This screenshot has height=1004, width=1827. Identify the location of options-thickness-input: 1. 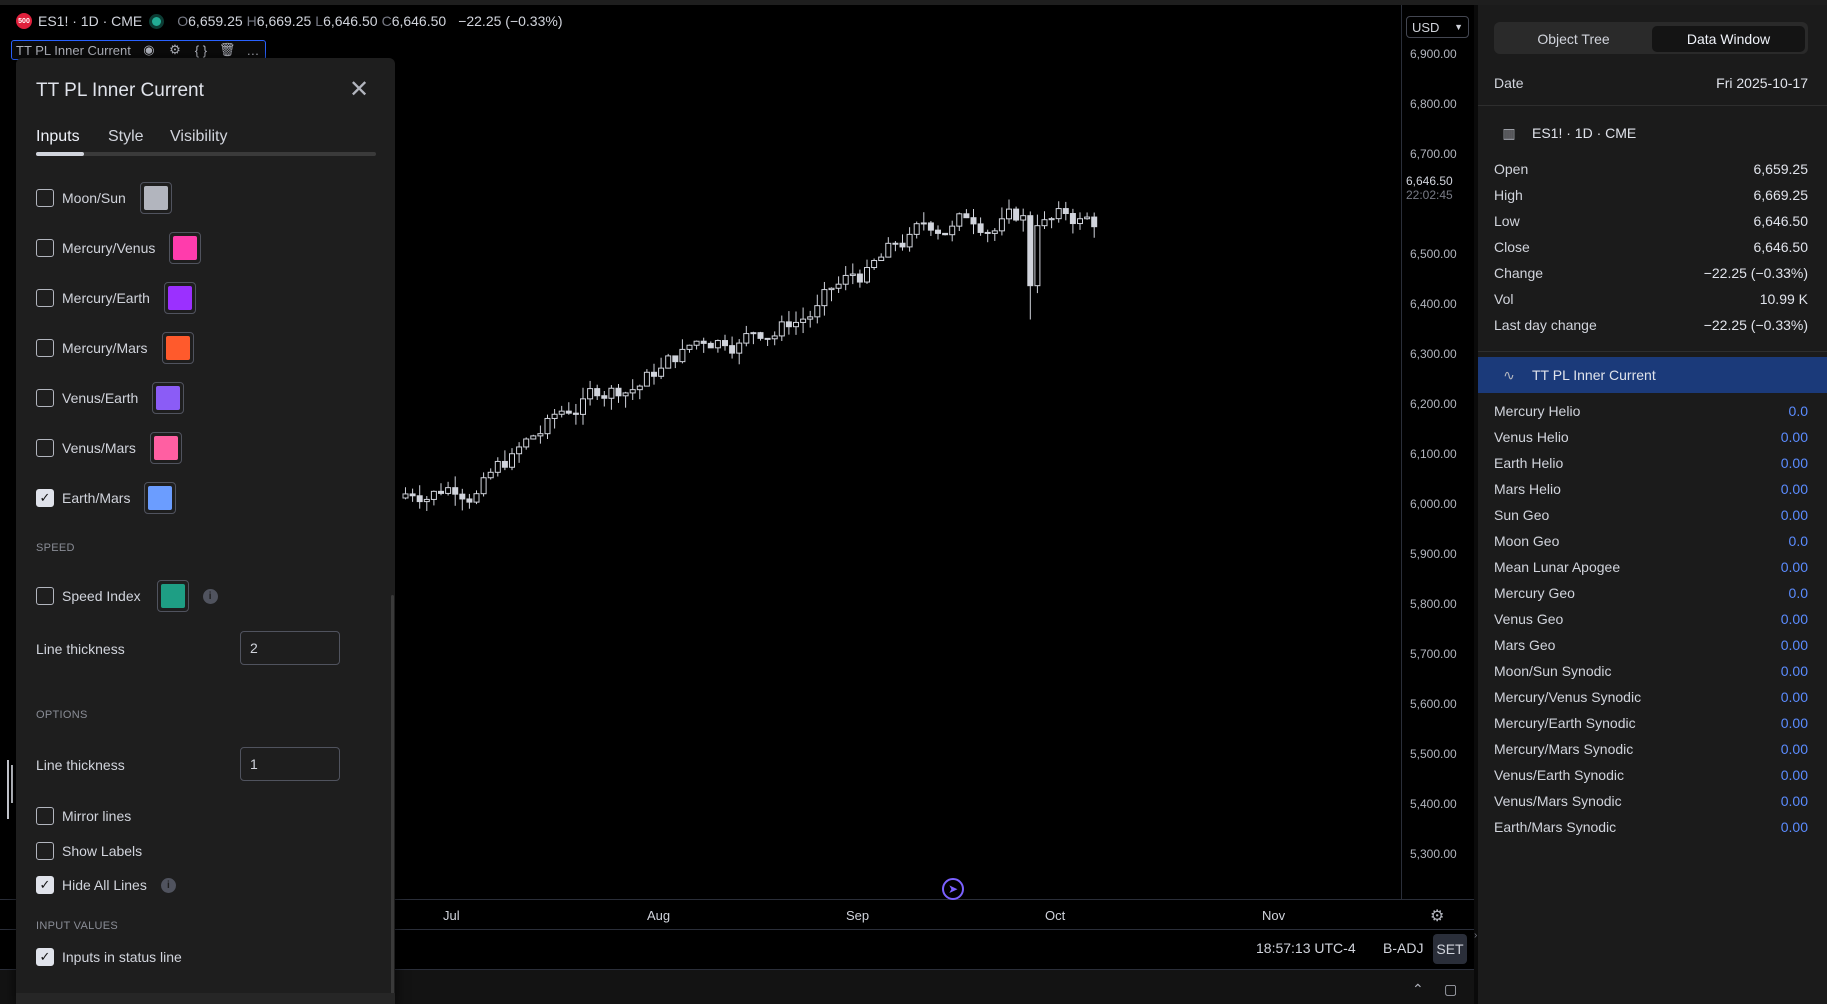
(290, 764).